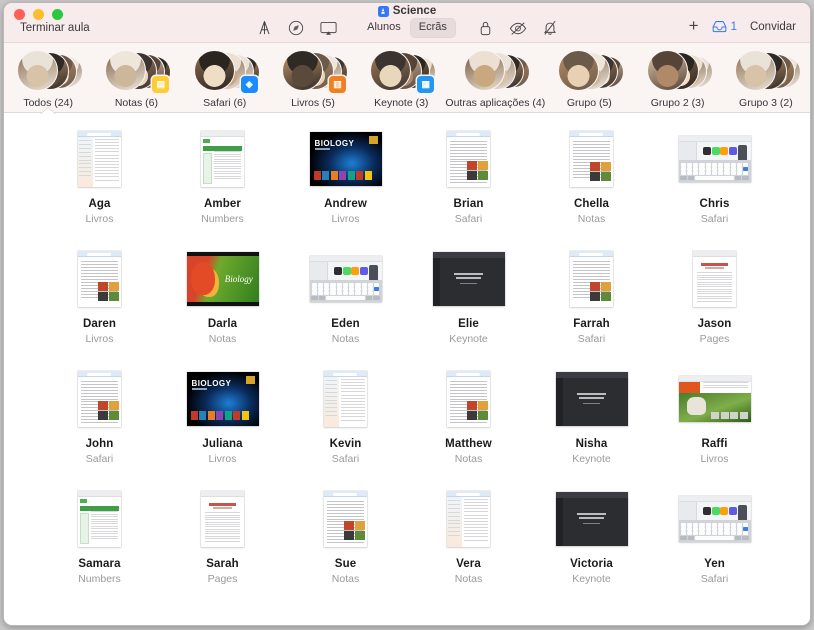 Image resolution: width=814 pixels, height=630 pixels. I want to click on student-cell: Chris Safari, so click(714, 191).